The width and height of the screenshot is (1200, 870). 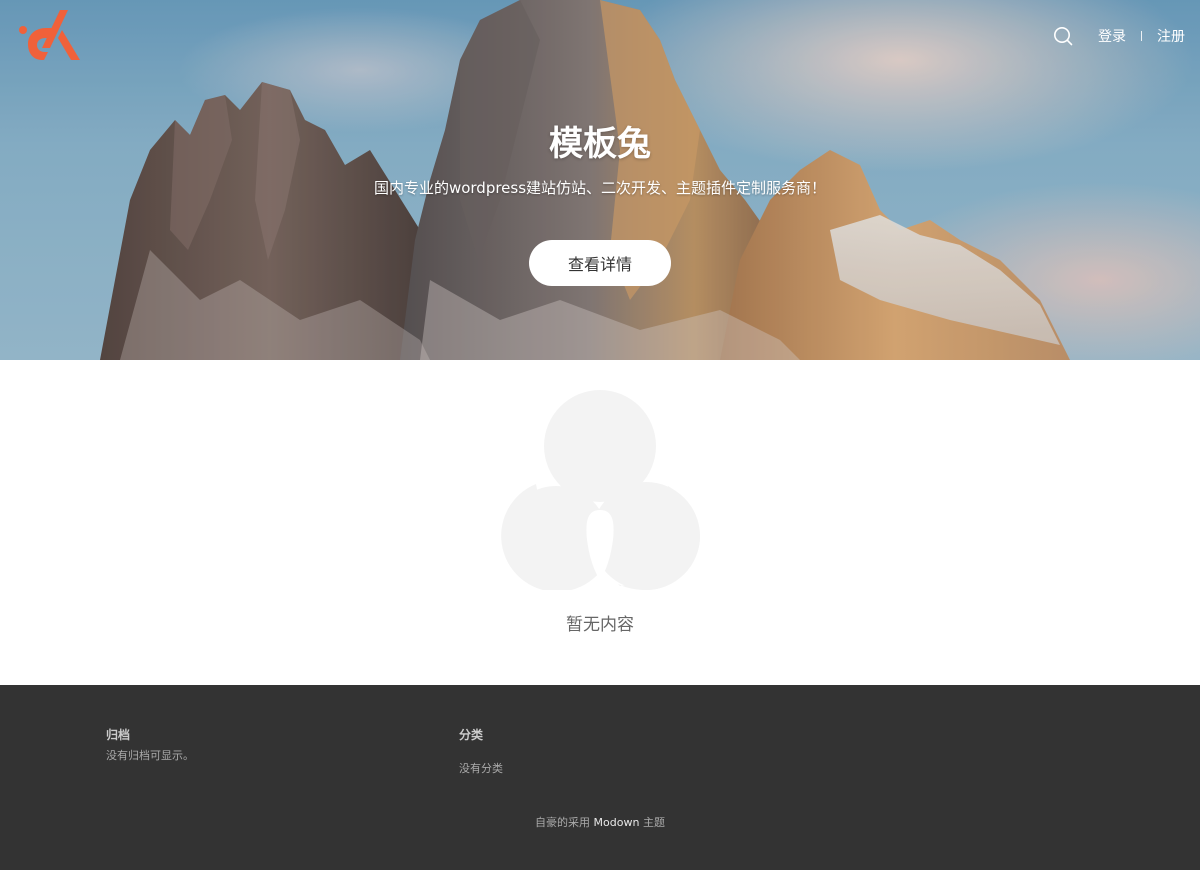 I want to click on archives-empty-text: 没有归档可显示。, so click(x=150, y=755).